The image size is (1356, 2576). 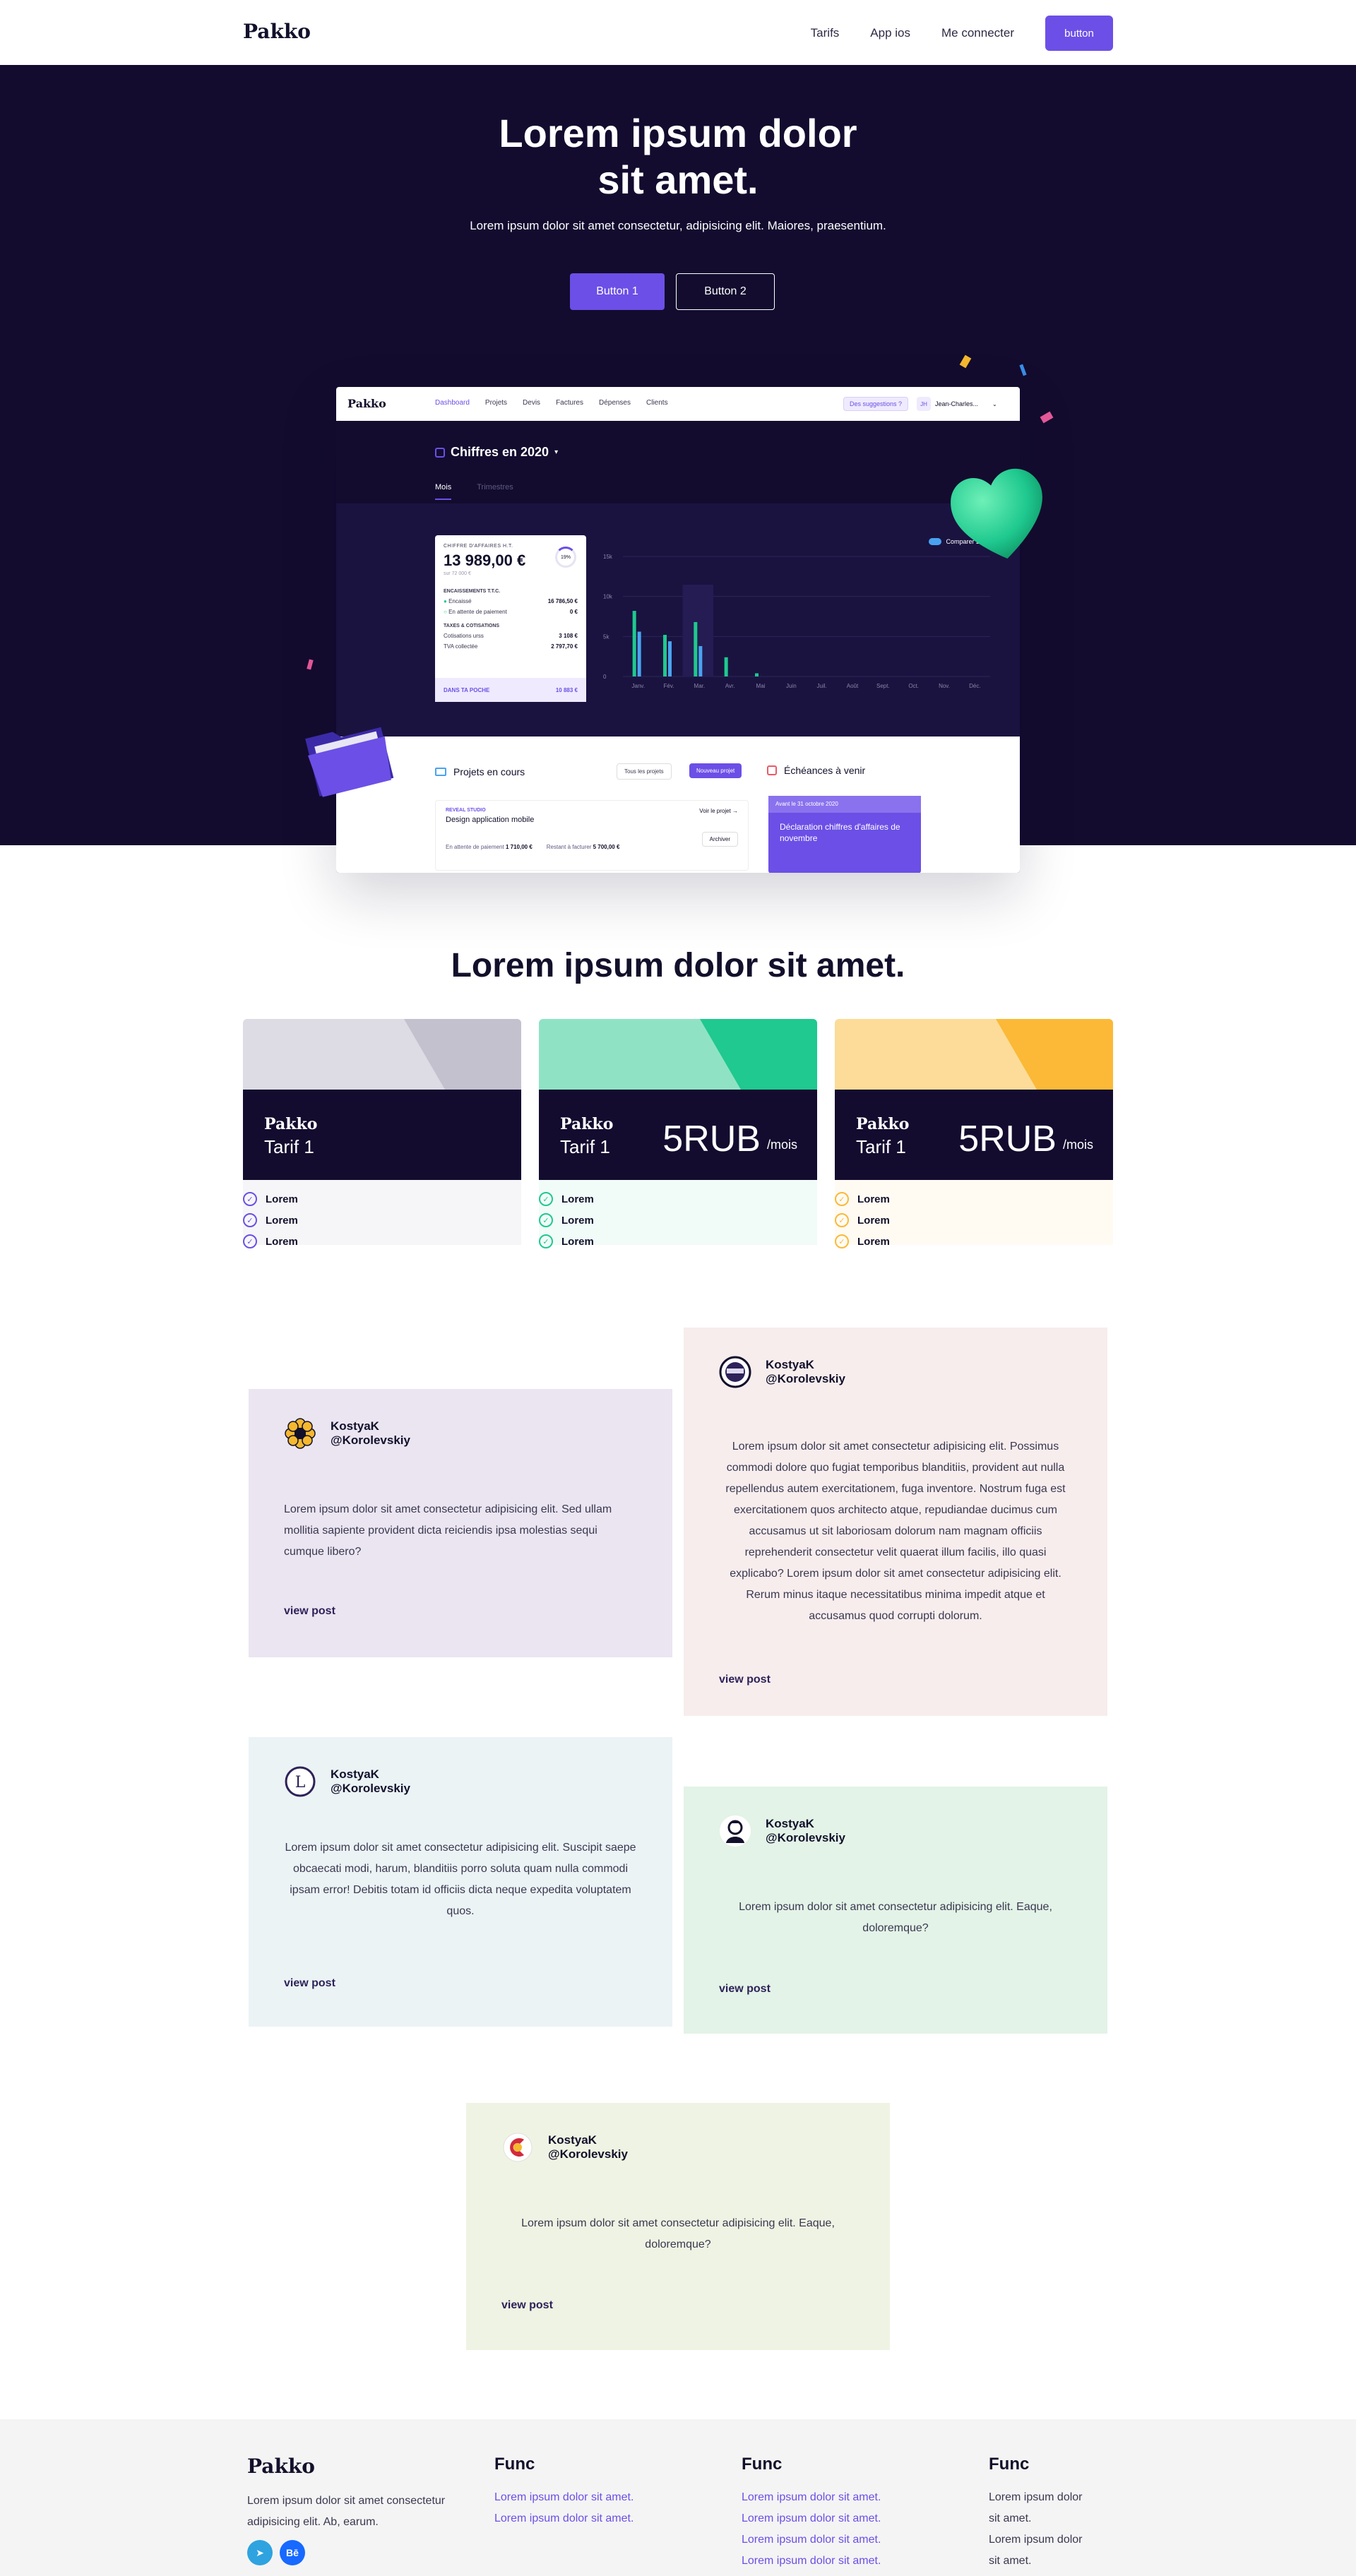 I want to click on testimonial-header: KostyaK @Korolevskiy, so click(x=895, y=1831).